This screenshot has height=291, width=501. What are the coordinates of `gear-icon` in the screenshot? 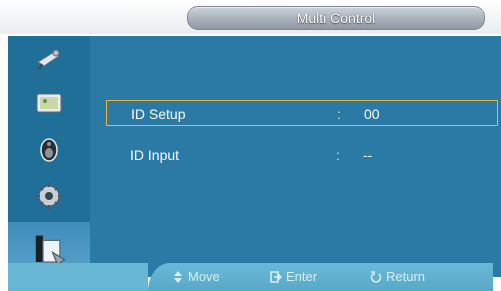 It's located at (49, 196).